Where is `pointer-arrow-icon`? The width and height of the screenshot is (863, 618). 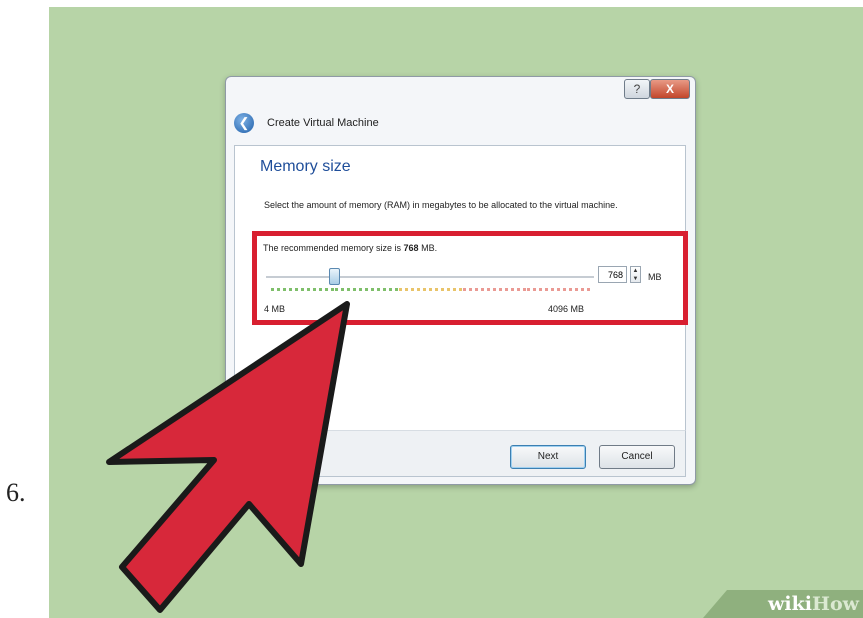
pointer-arrow-icon is located at coordinates (228, 457).